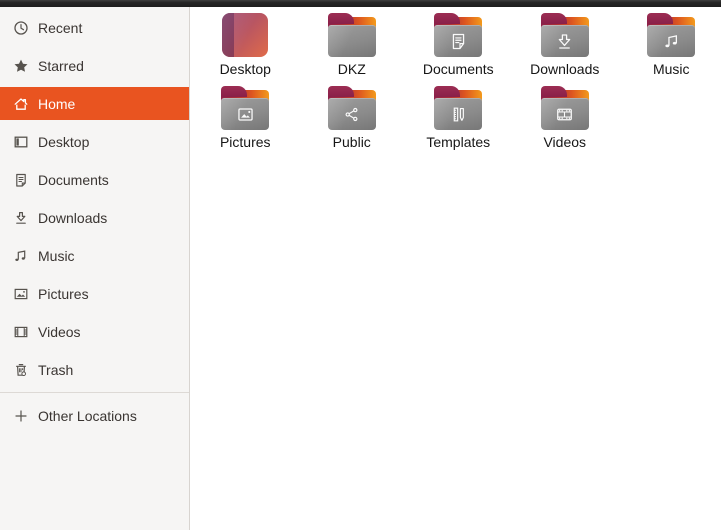  Describe the element at coordinates (56, 256) in the screenshot. I see `sidebar-item-label: Music` at that location.